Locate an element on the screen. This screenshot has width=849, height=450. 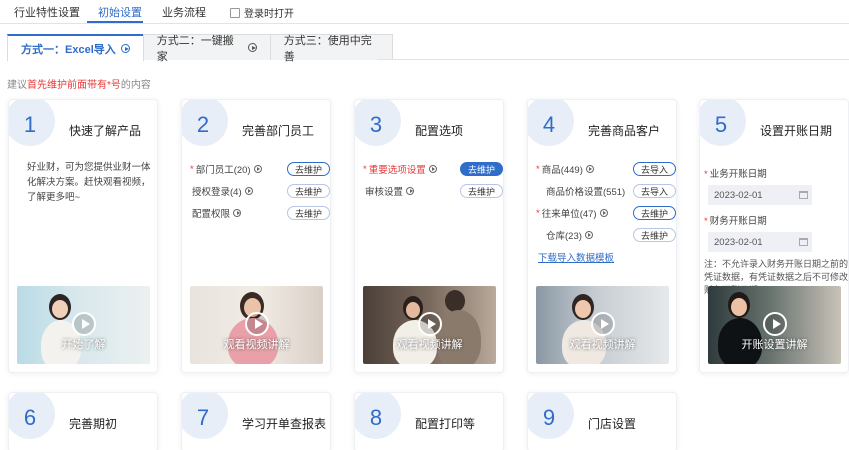
hint-text: 建议首先维护前面带有*号的内容 is located at coordinates (79, 85).